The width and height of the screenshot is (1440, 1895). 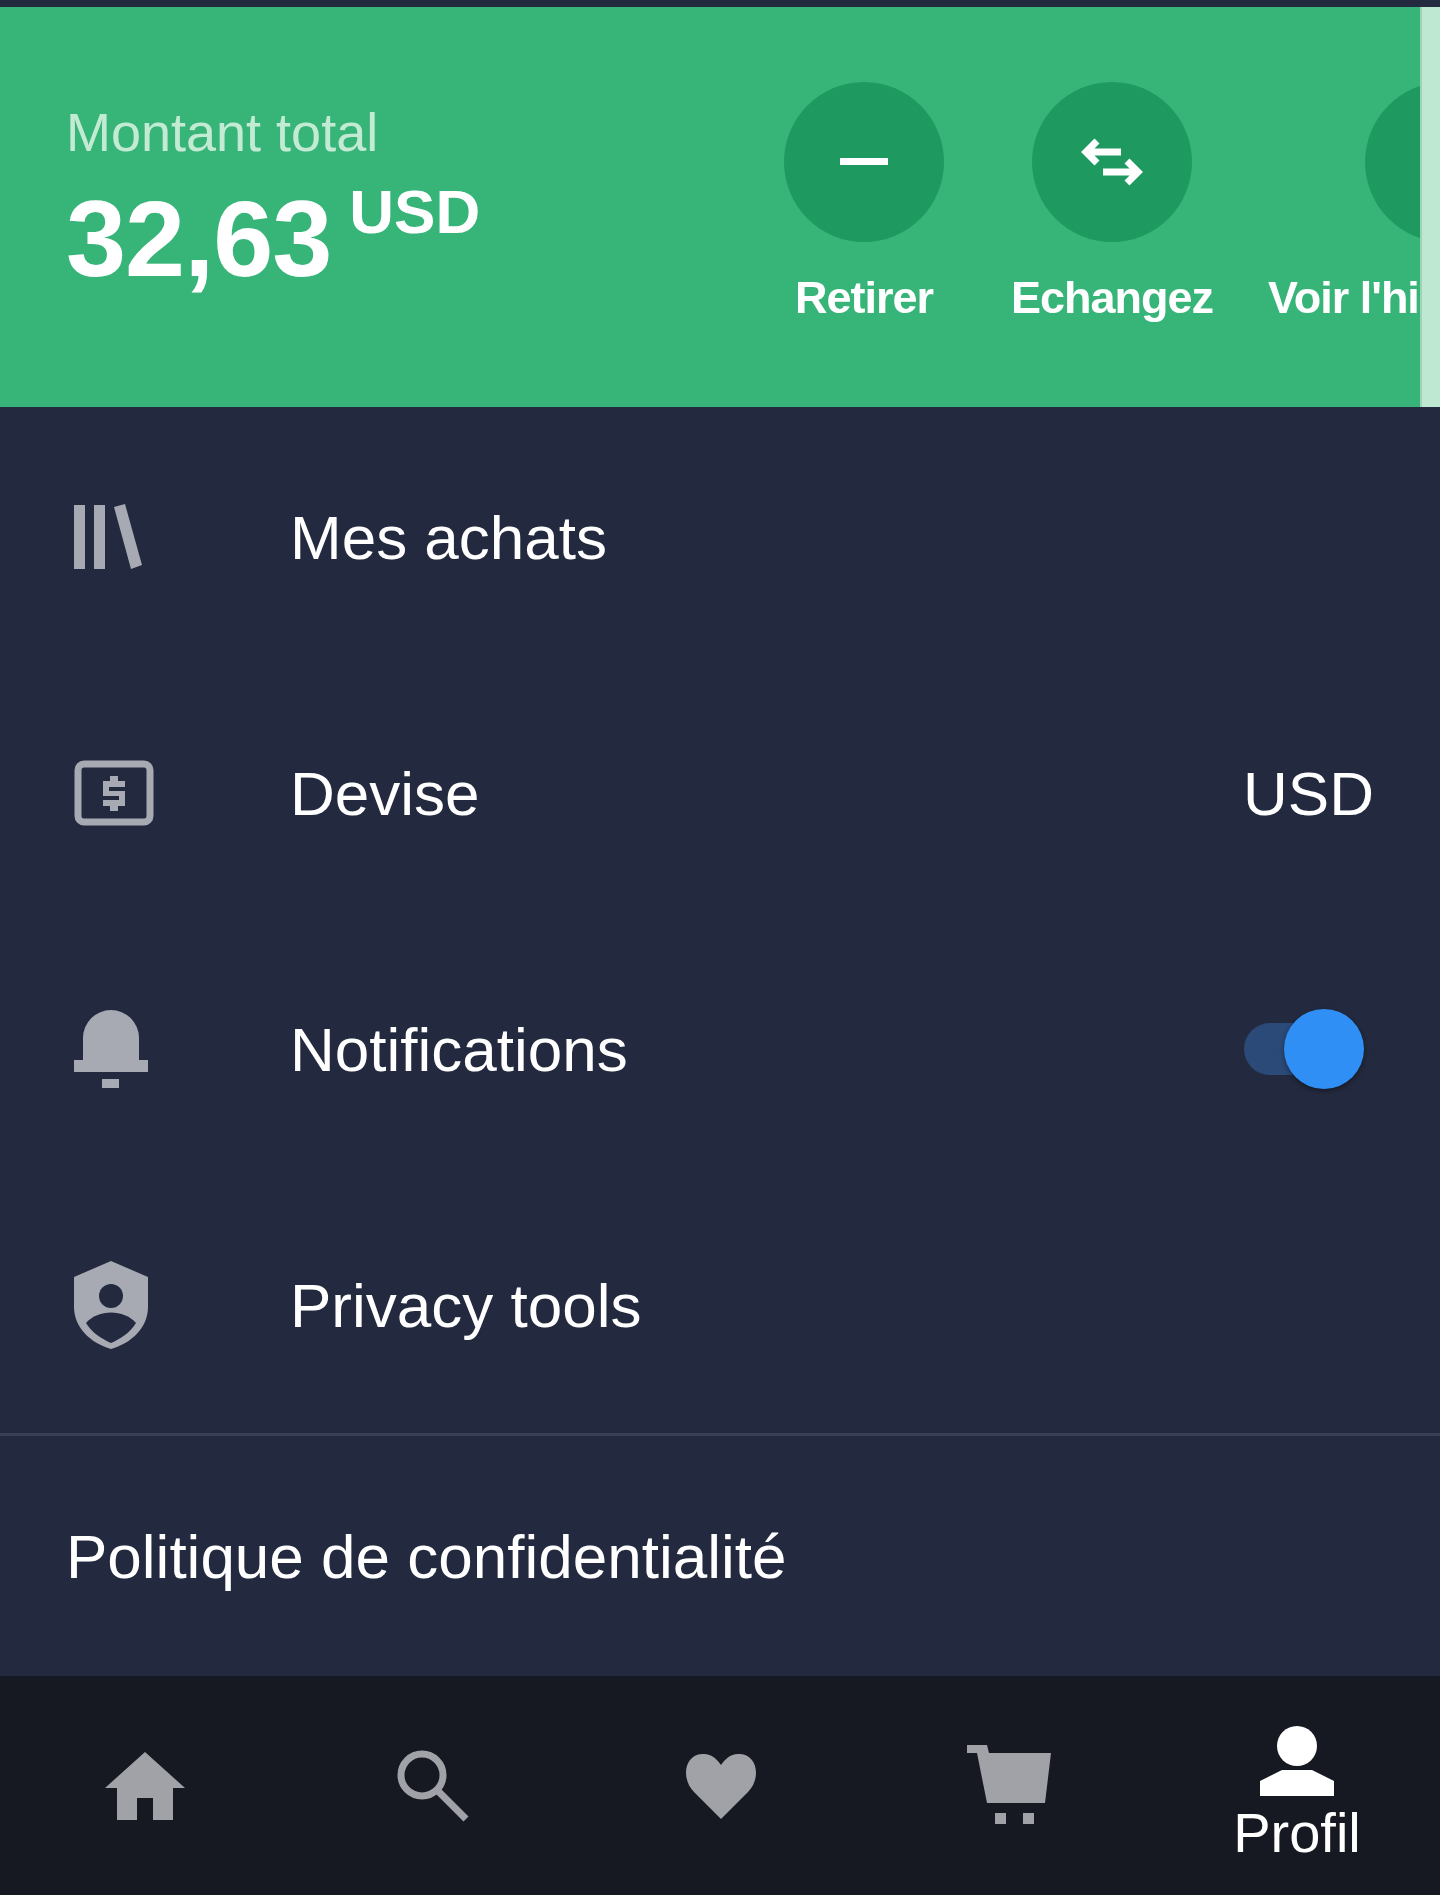 What do you see at coordinates (864, 162) in the screenshot?
I see `minus-icon` at bounding box center [864, 162].